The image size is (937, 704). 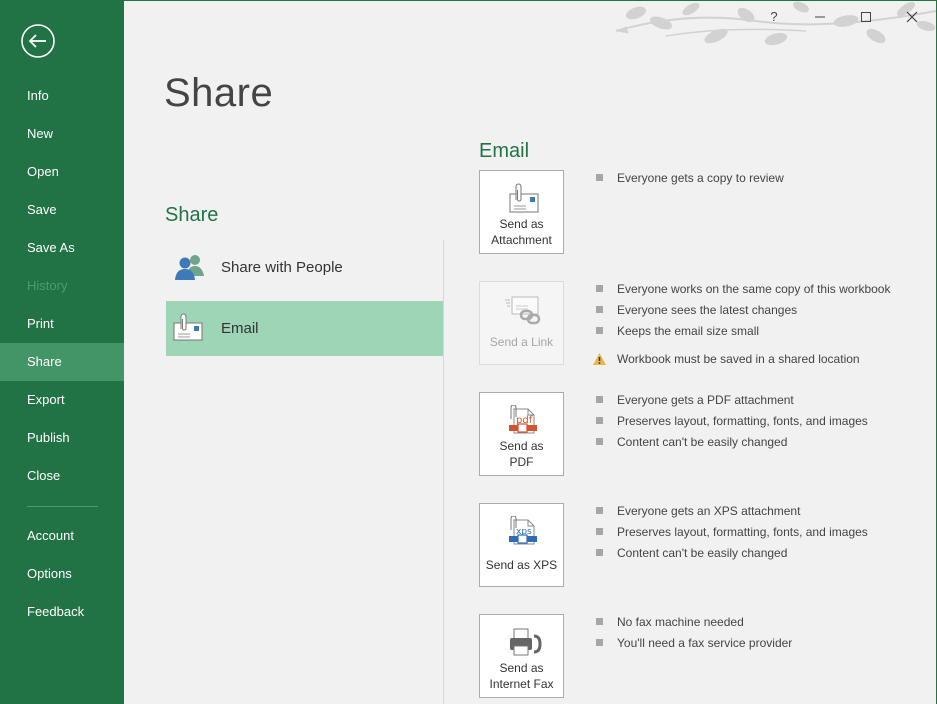 I want to click on send-as-xps-button: xps Send as XPS, so click(x=521, y=545).